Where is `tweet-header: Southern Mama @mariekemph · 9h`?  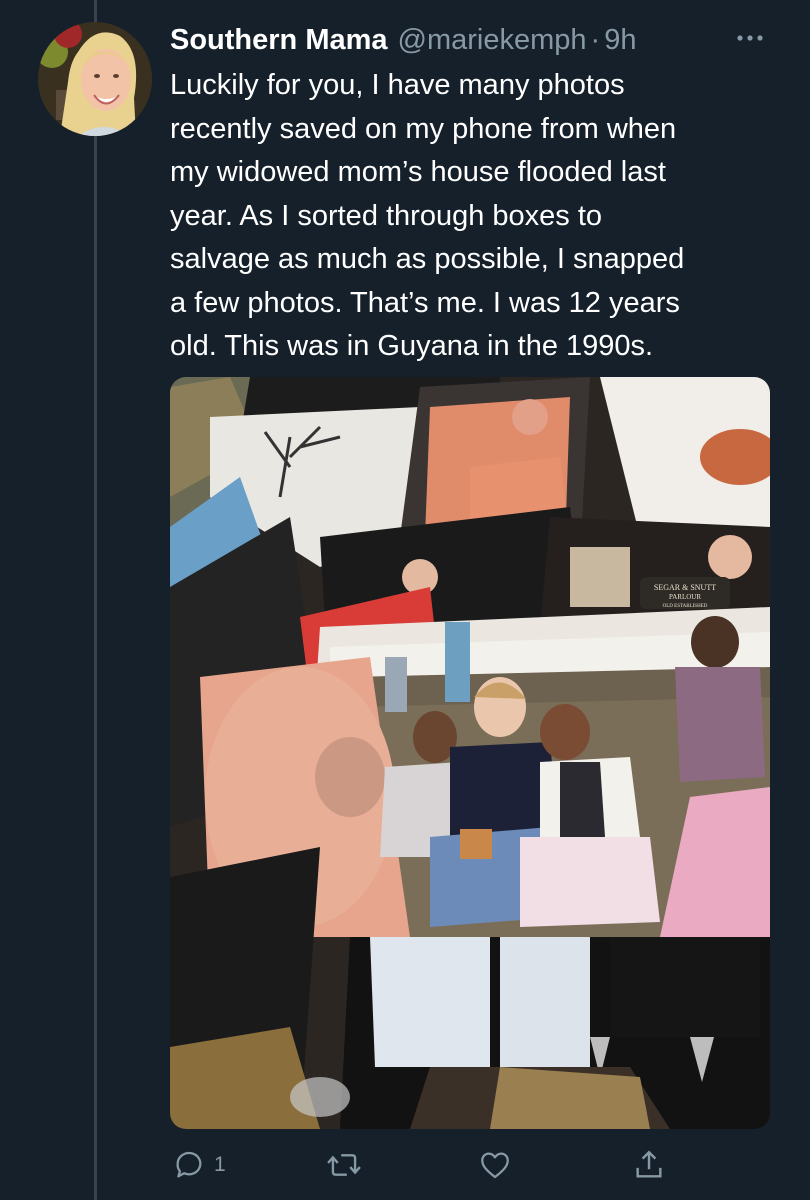 tweet-header: Southern Mama @mariekemph · 9h is located at coordinates (403, 40).